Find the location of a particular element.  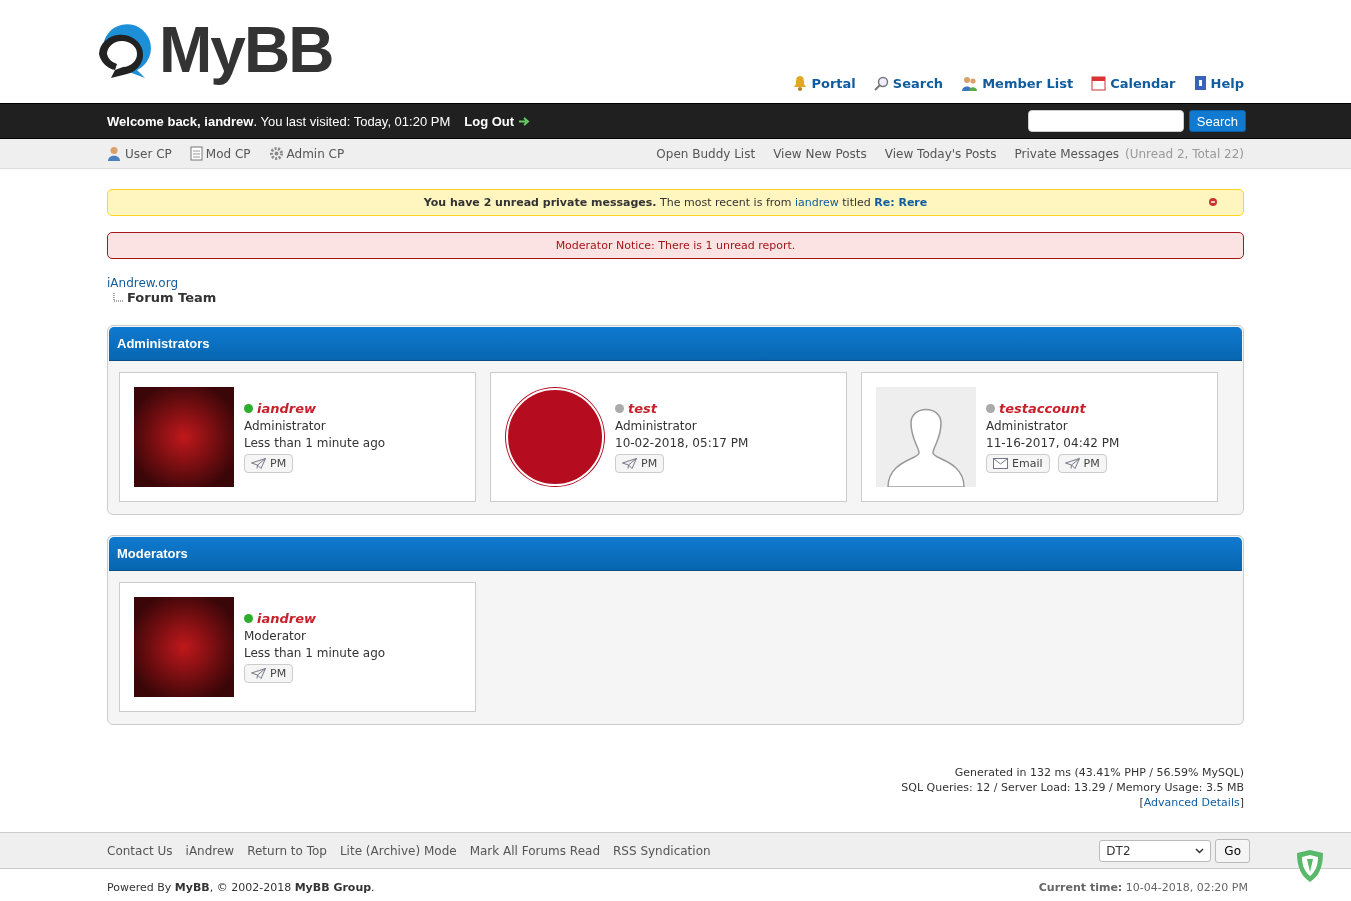

menu-link: View New Posts is located at coordinates (820, 153).